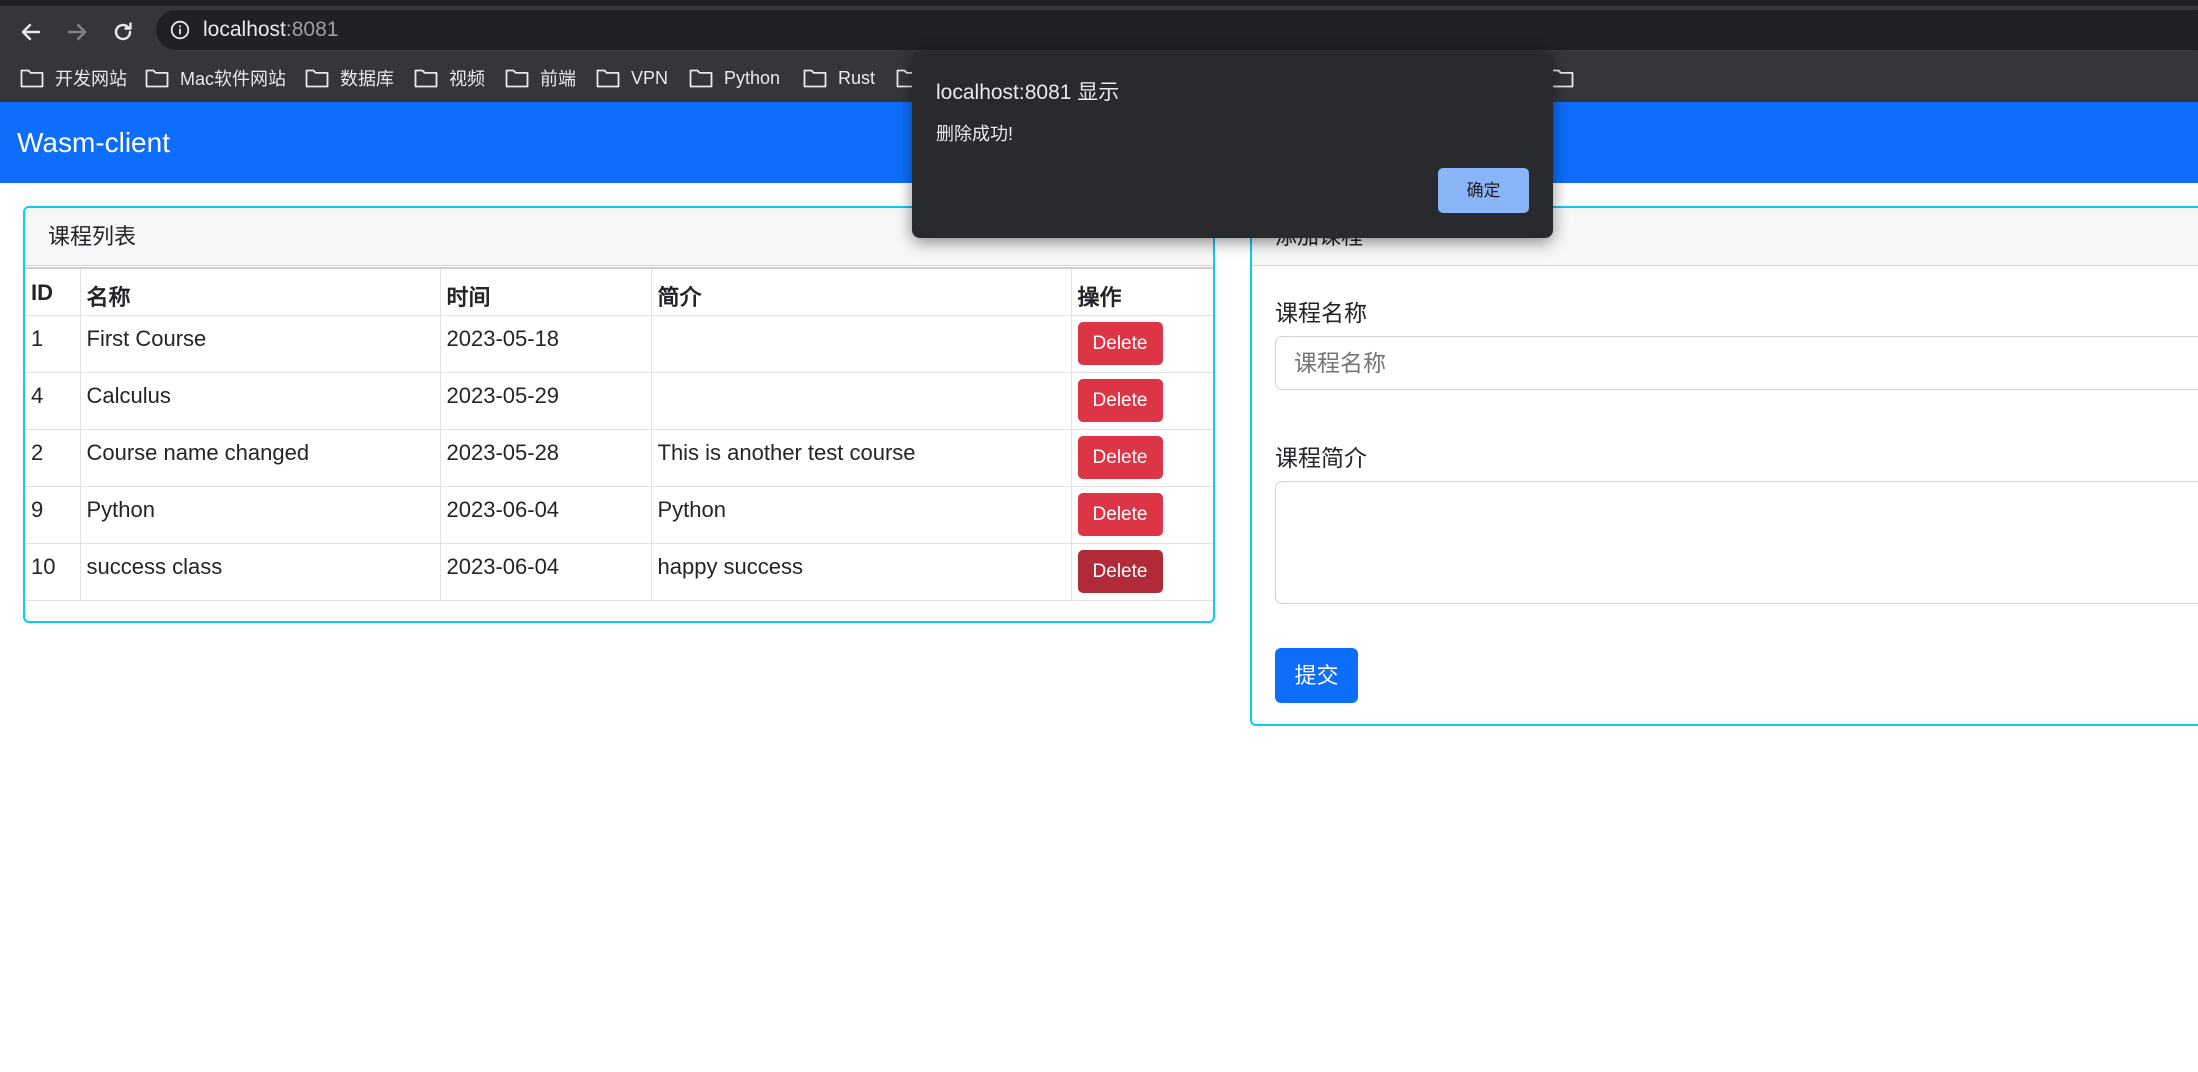 The height and width of the screenshot is (1072, 2198). Describe the element at coordinates (1099, 3) in the screenshot. I see `tab-strip` at that location.